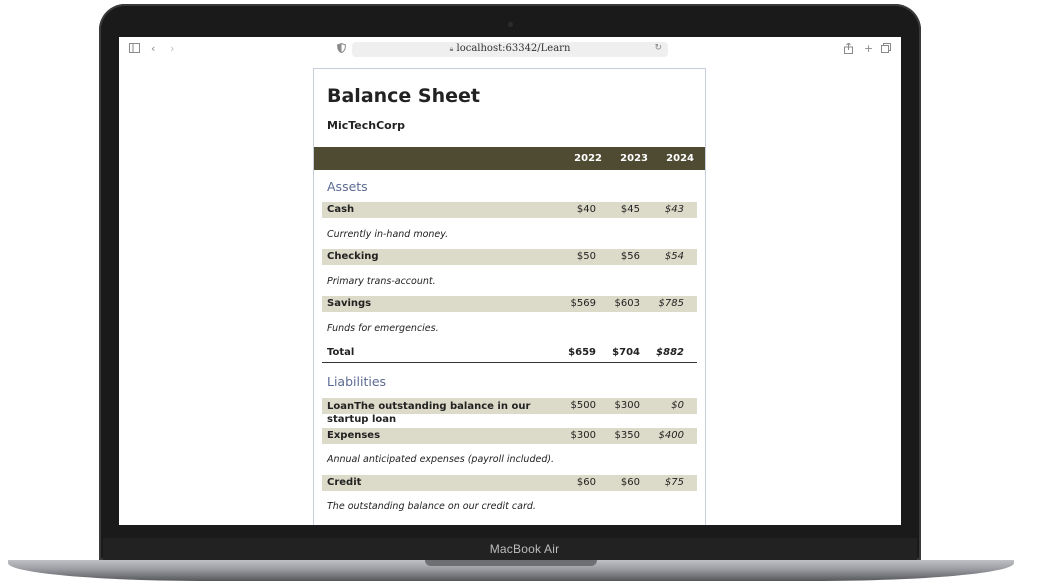 This screenshot has width=1049, height=586. I want to click on table-row: Cash $40 $45 $43, so click(509, 210).